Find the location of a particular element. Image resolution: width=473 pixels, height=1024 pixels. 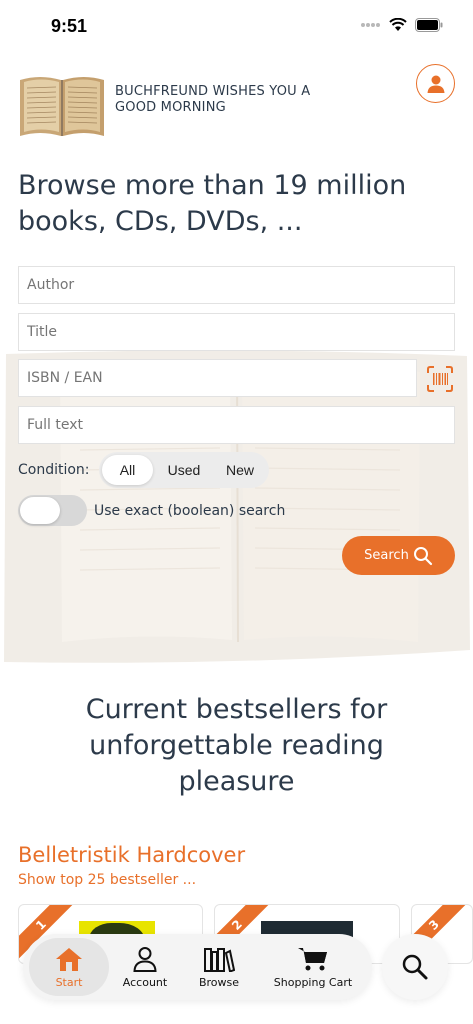

exact-search-label: Use exact (boolean) search is located at coordinates (190, 511).